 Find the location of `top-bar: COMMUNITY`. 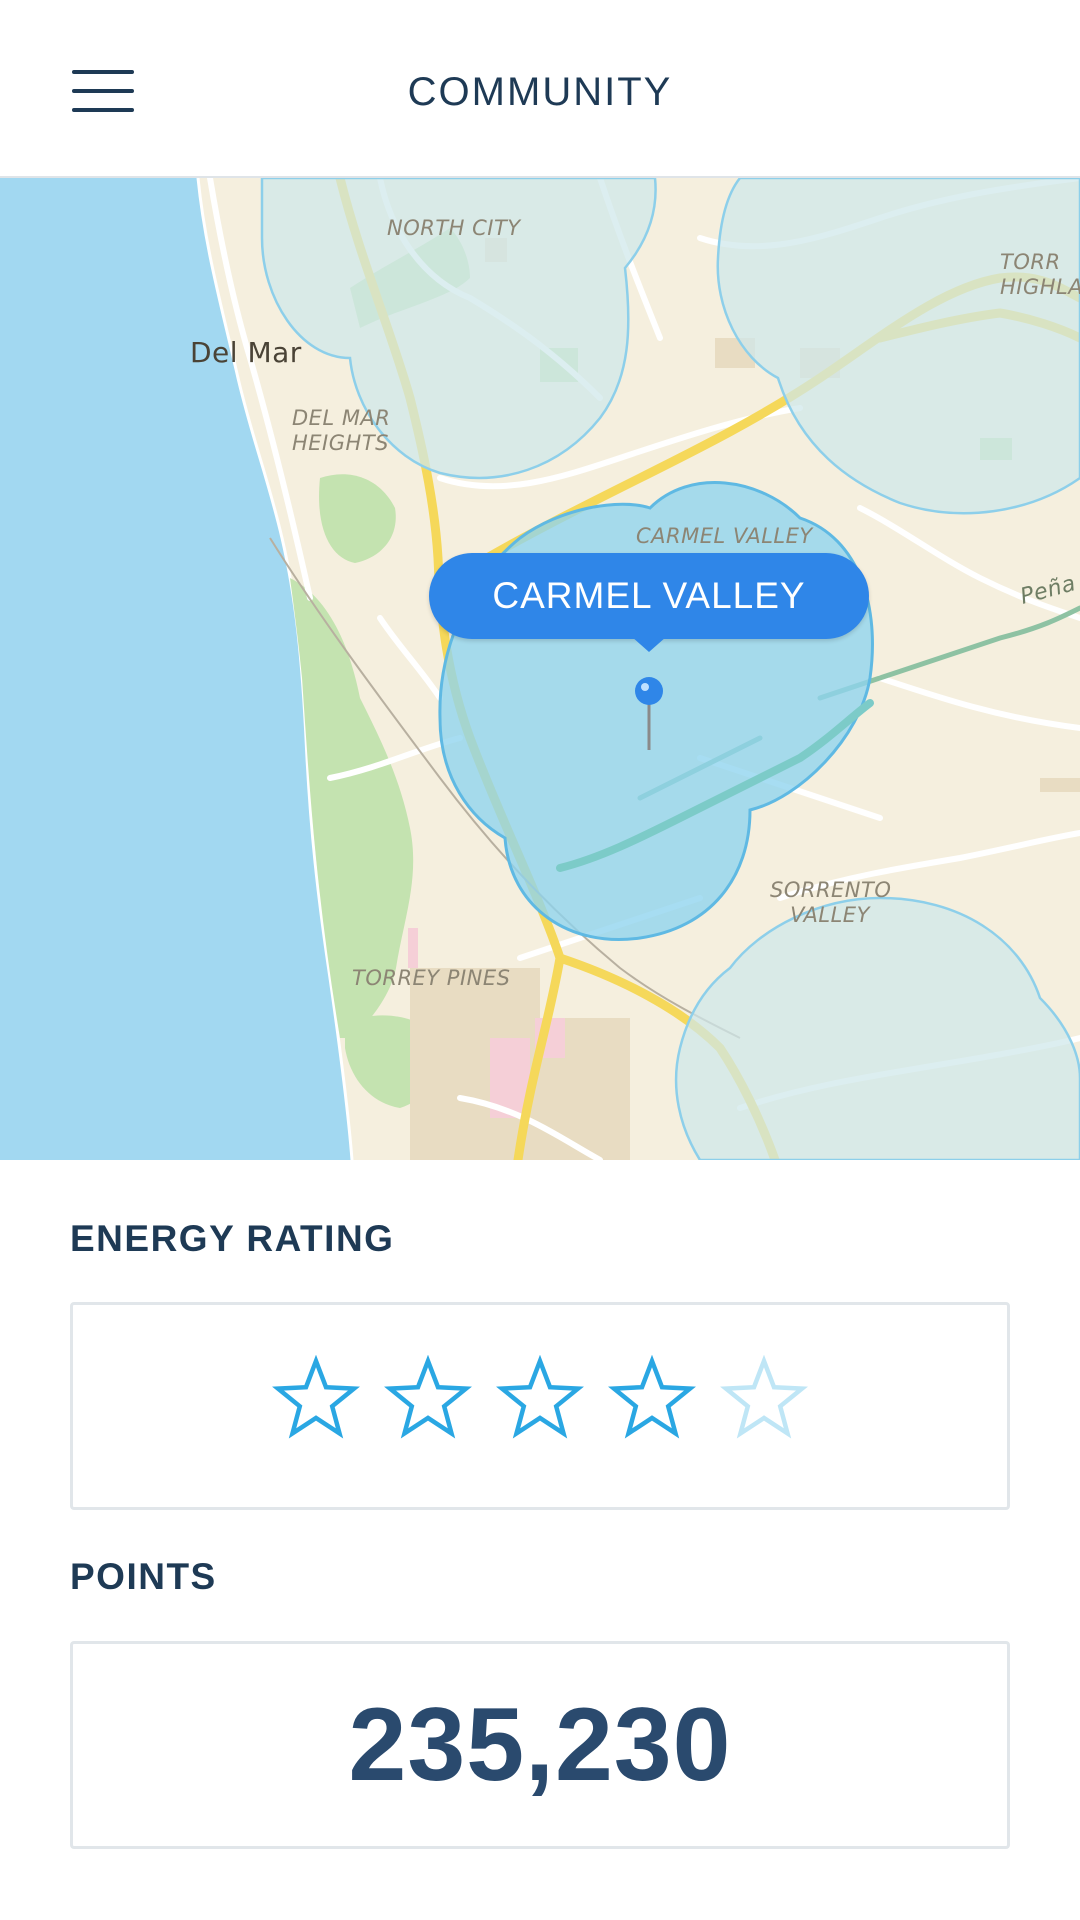

top-bar: COMMUNITY is located at coordinates (540, 89).